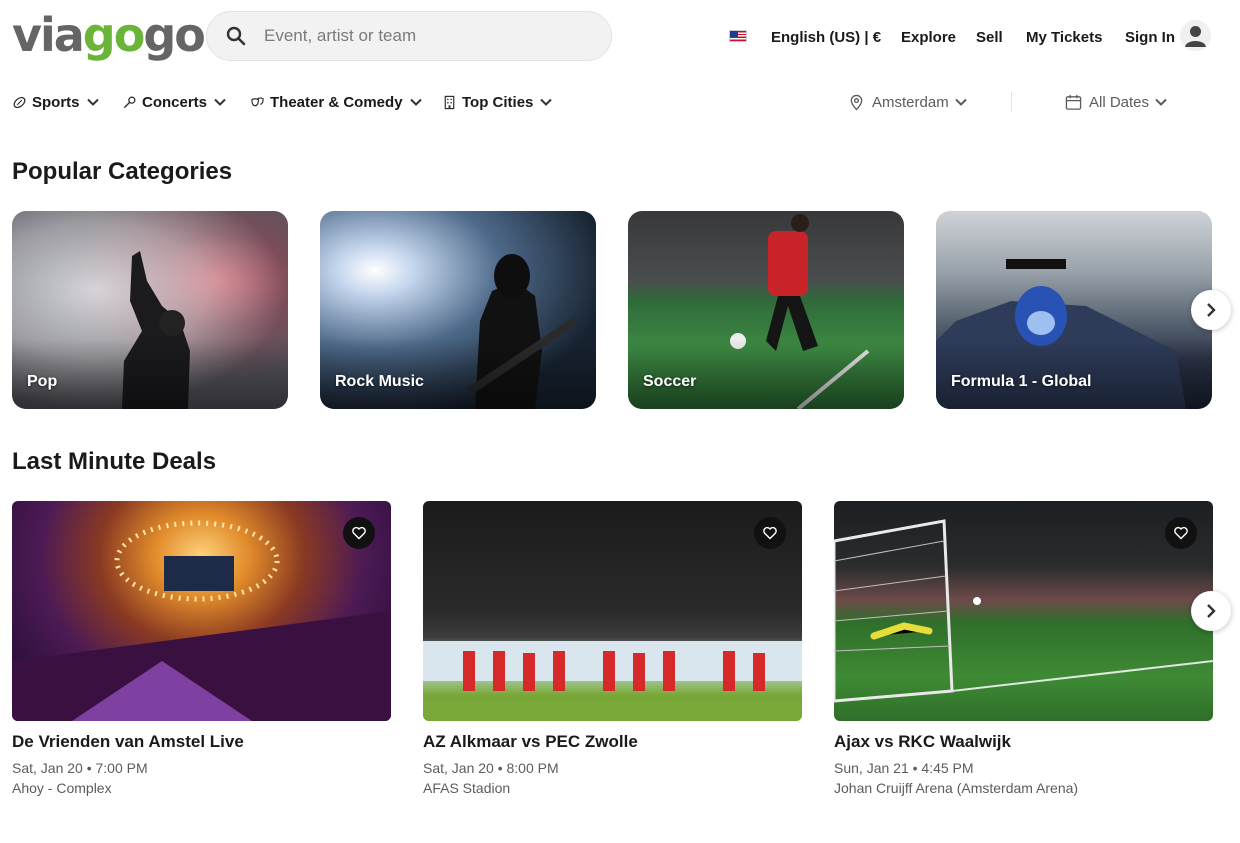 The height and width of the screenshot is (843, 1240). I want to click on user-avatar-icon, so click(1195, 35).